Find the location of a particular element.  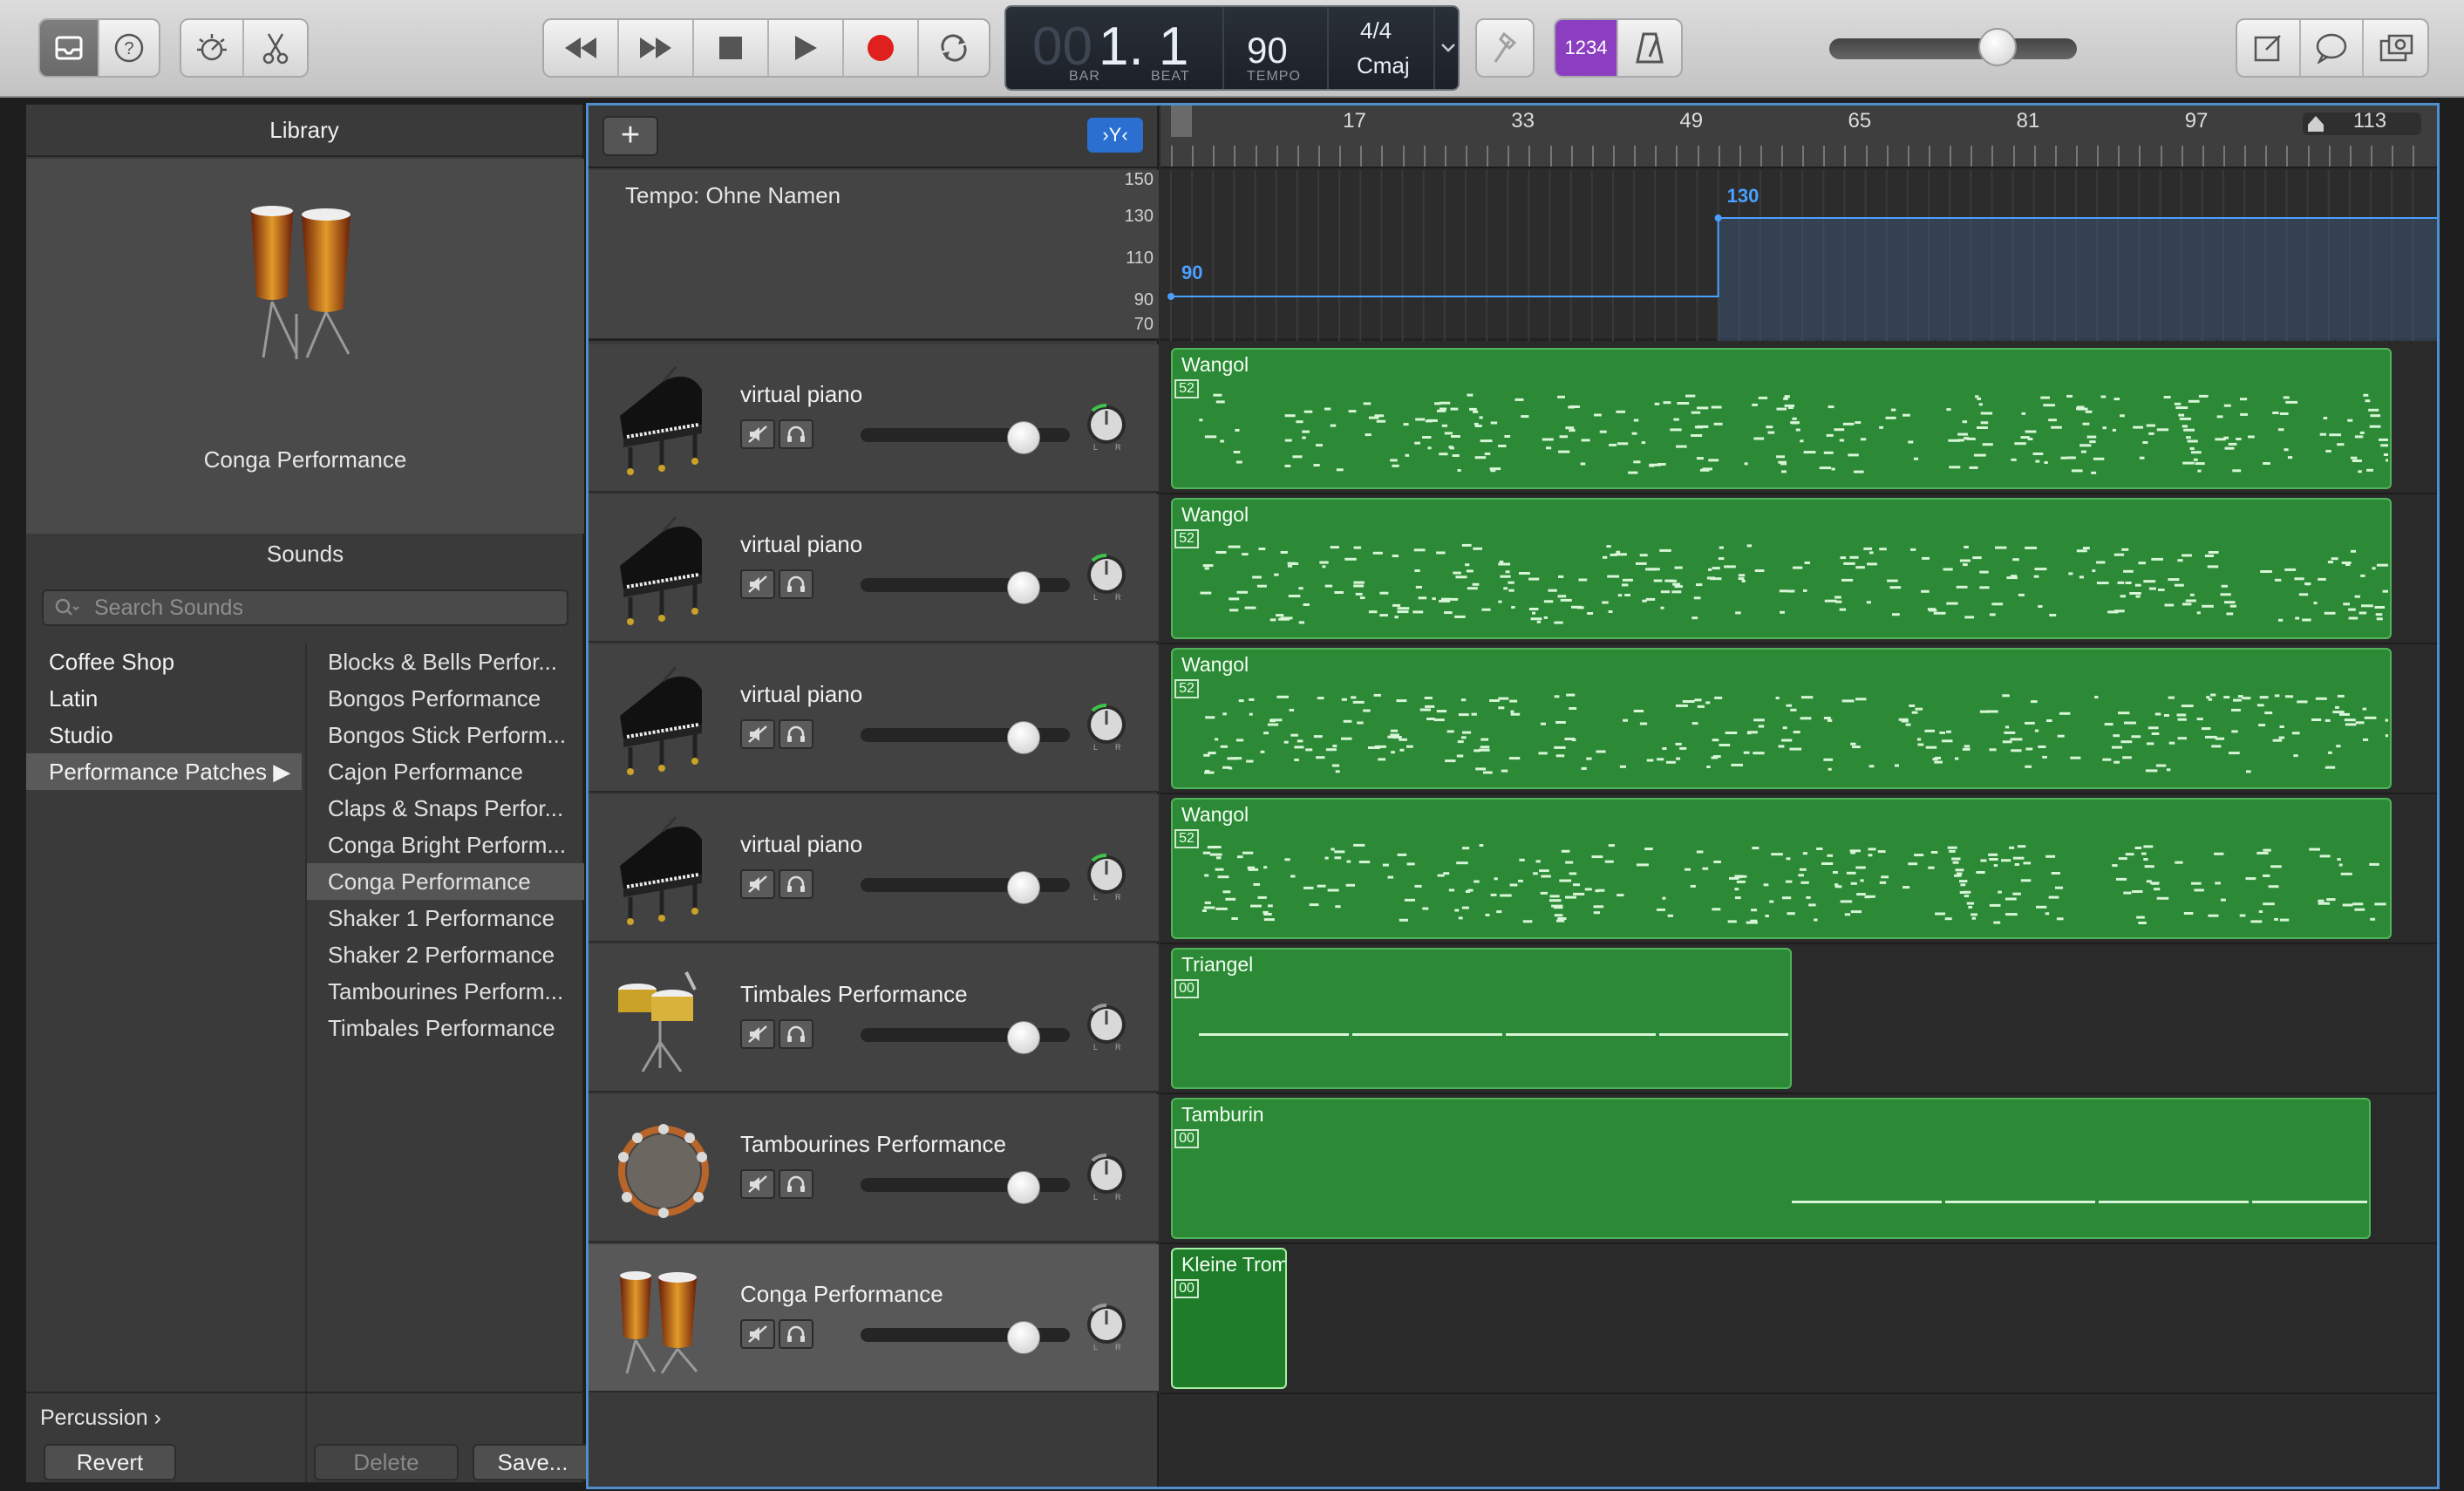

midi-region: Triangel 00 is located at coordinates (1482, 1018).